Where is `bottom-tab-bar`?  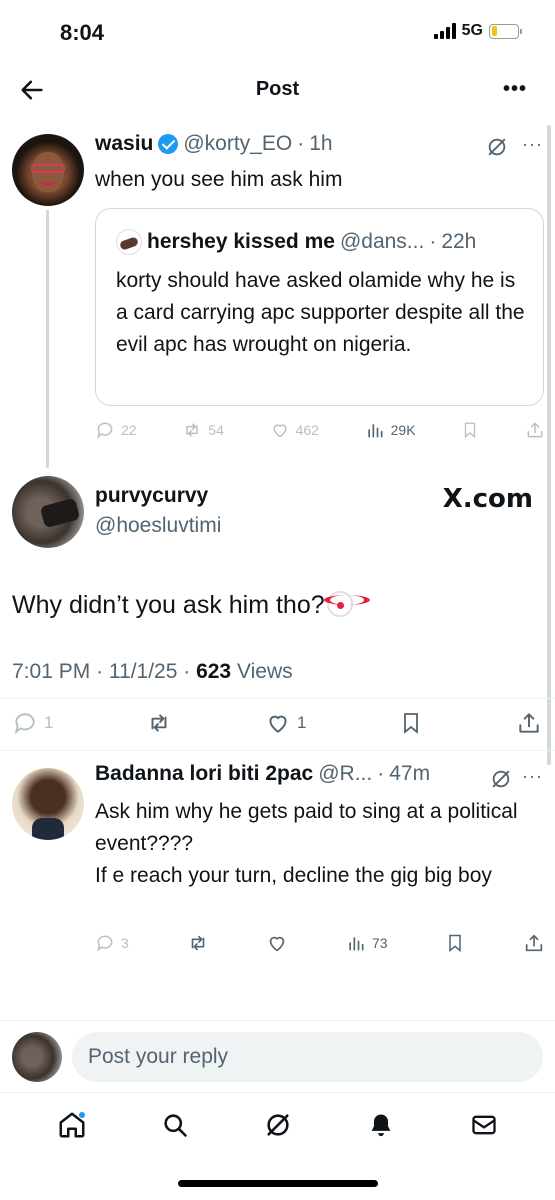 bottom-tab-bar is located at coordinates (277, 1124).